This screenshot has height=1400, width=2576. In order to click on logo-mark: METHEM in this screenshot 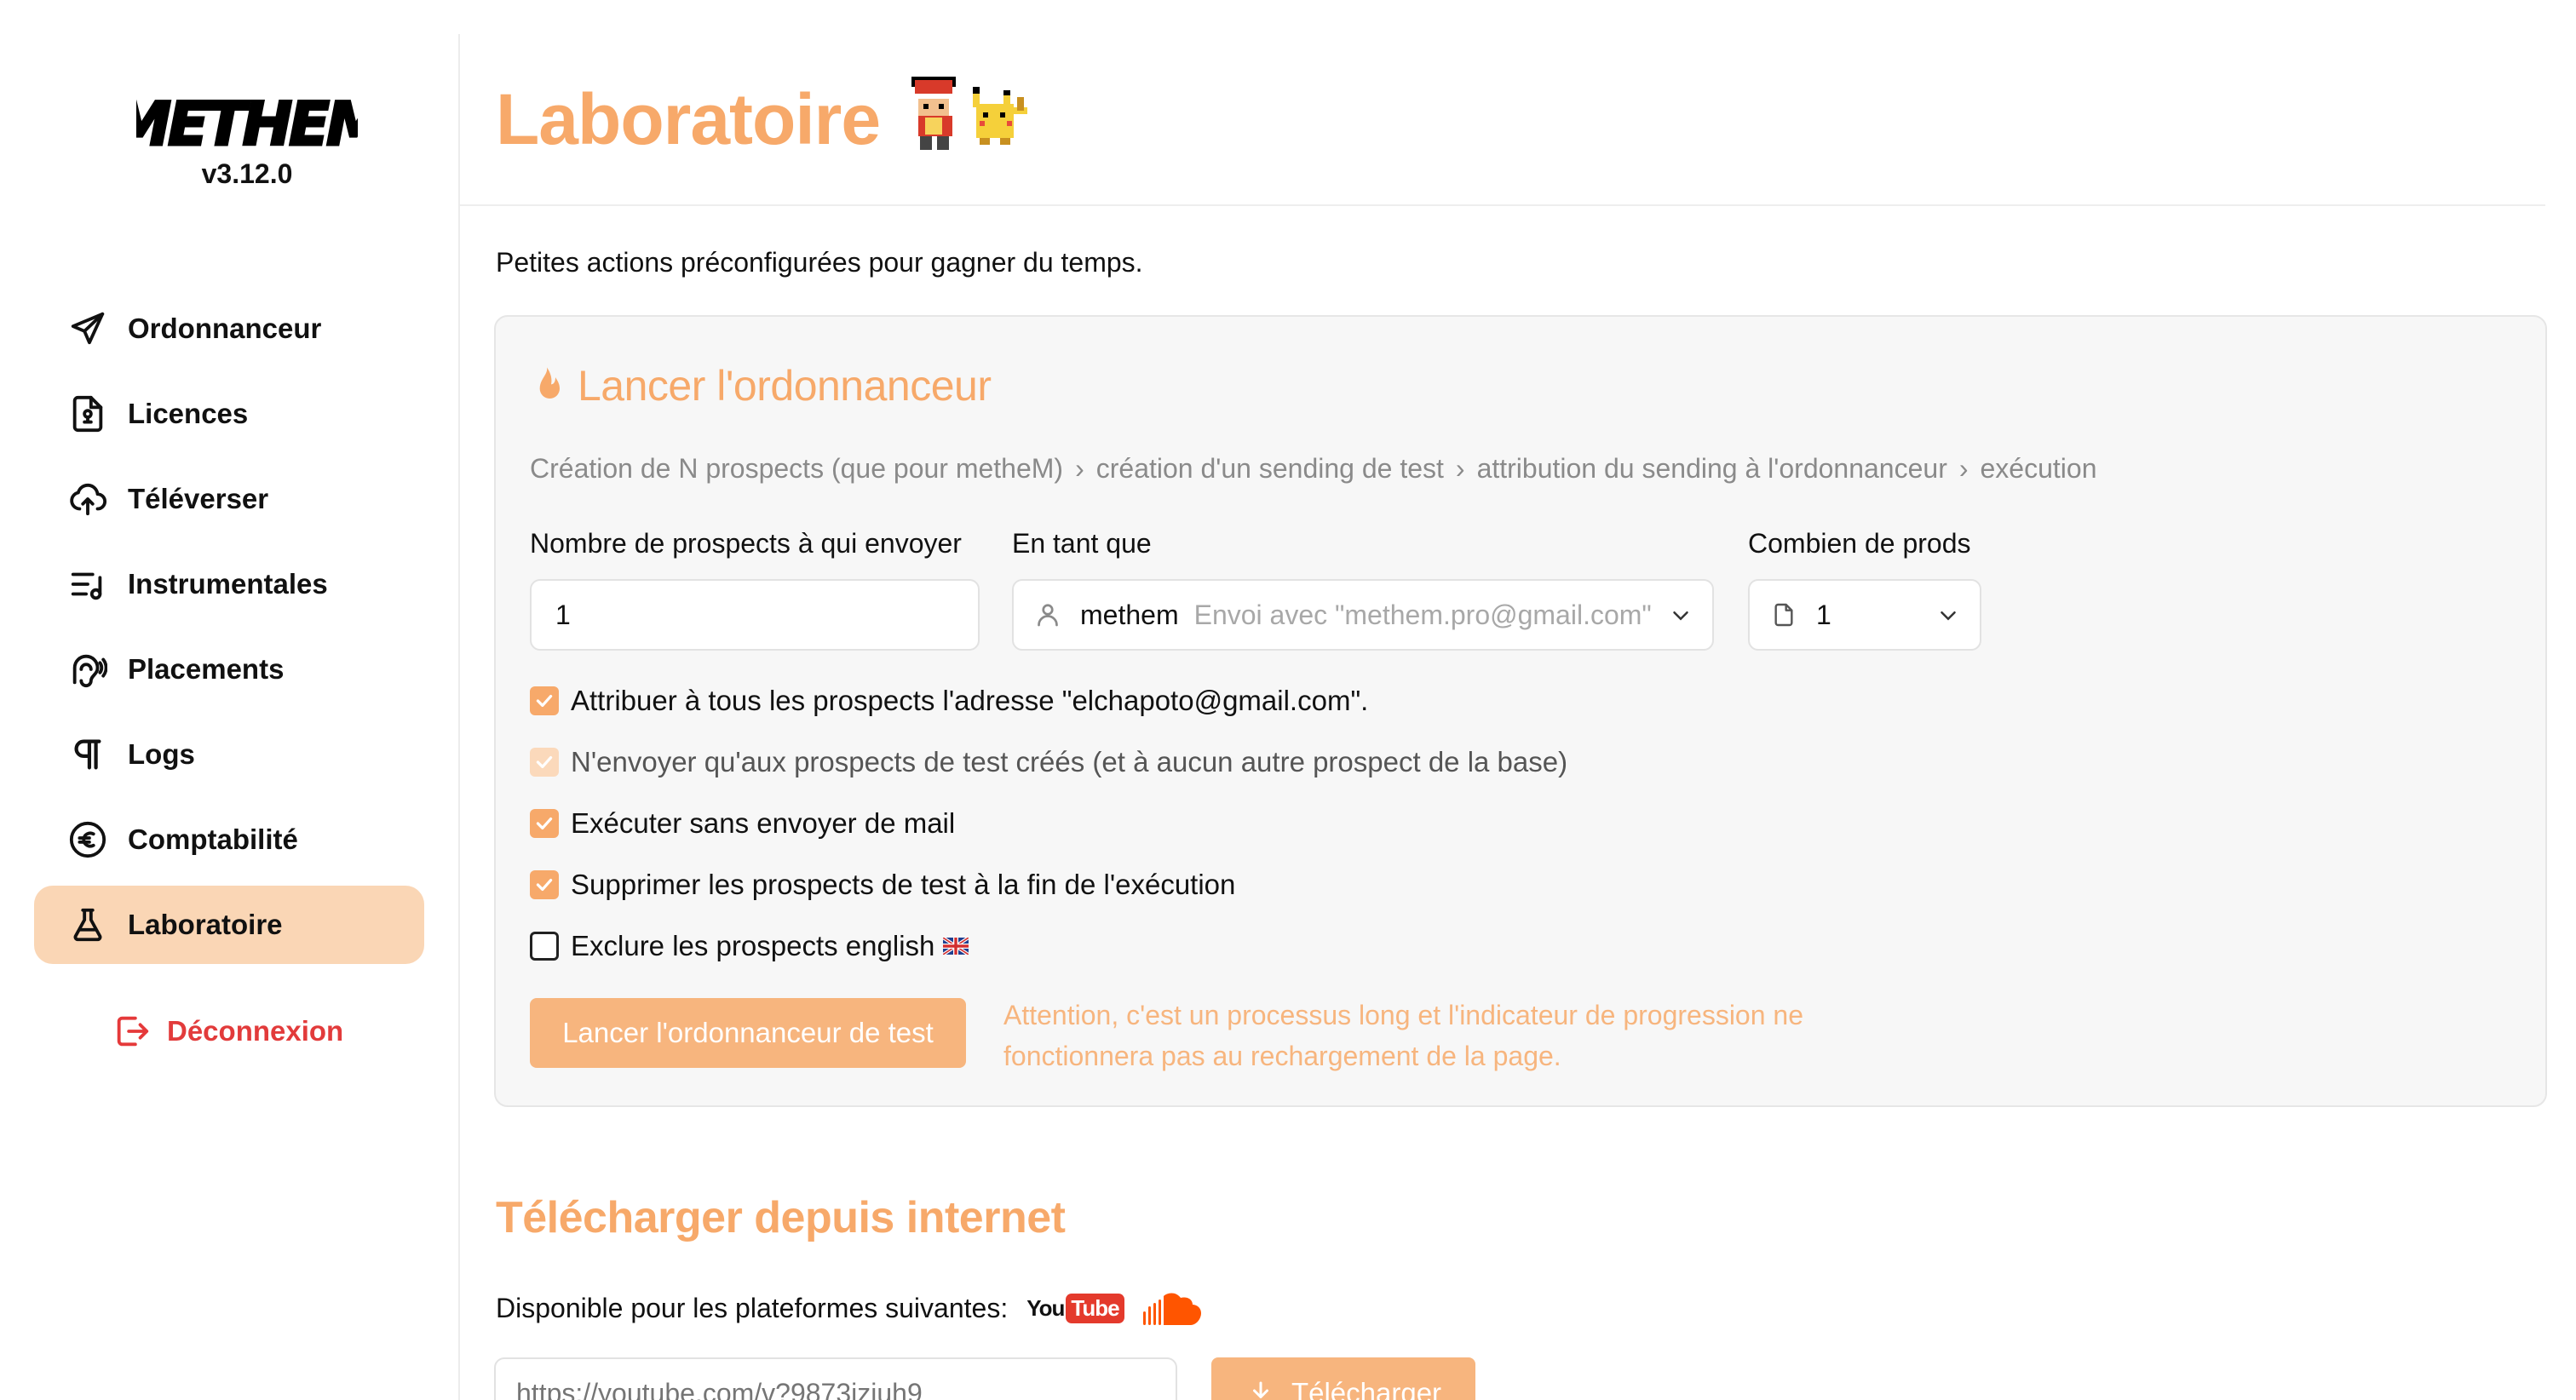, I will do `click(251, 125)`.